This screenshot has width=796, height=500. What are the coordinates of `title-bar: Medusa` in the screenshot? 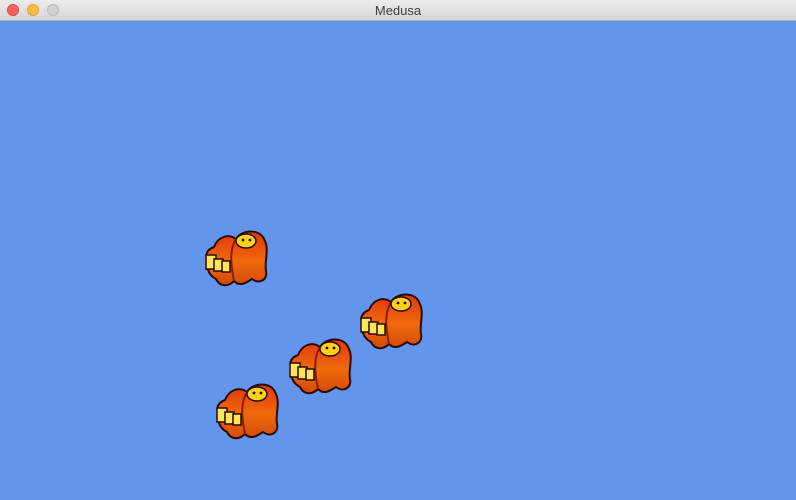 It's located at (398, 10).